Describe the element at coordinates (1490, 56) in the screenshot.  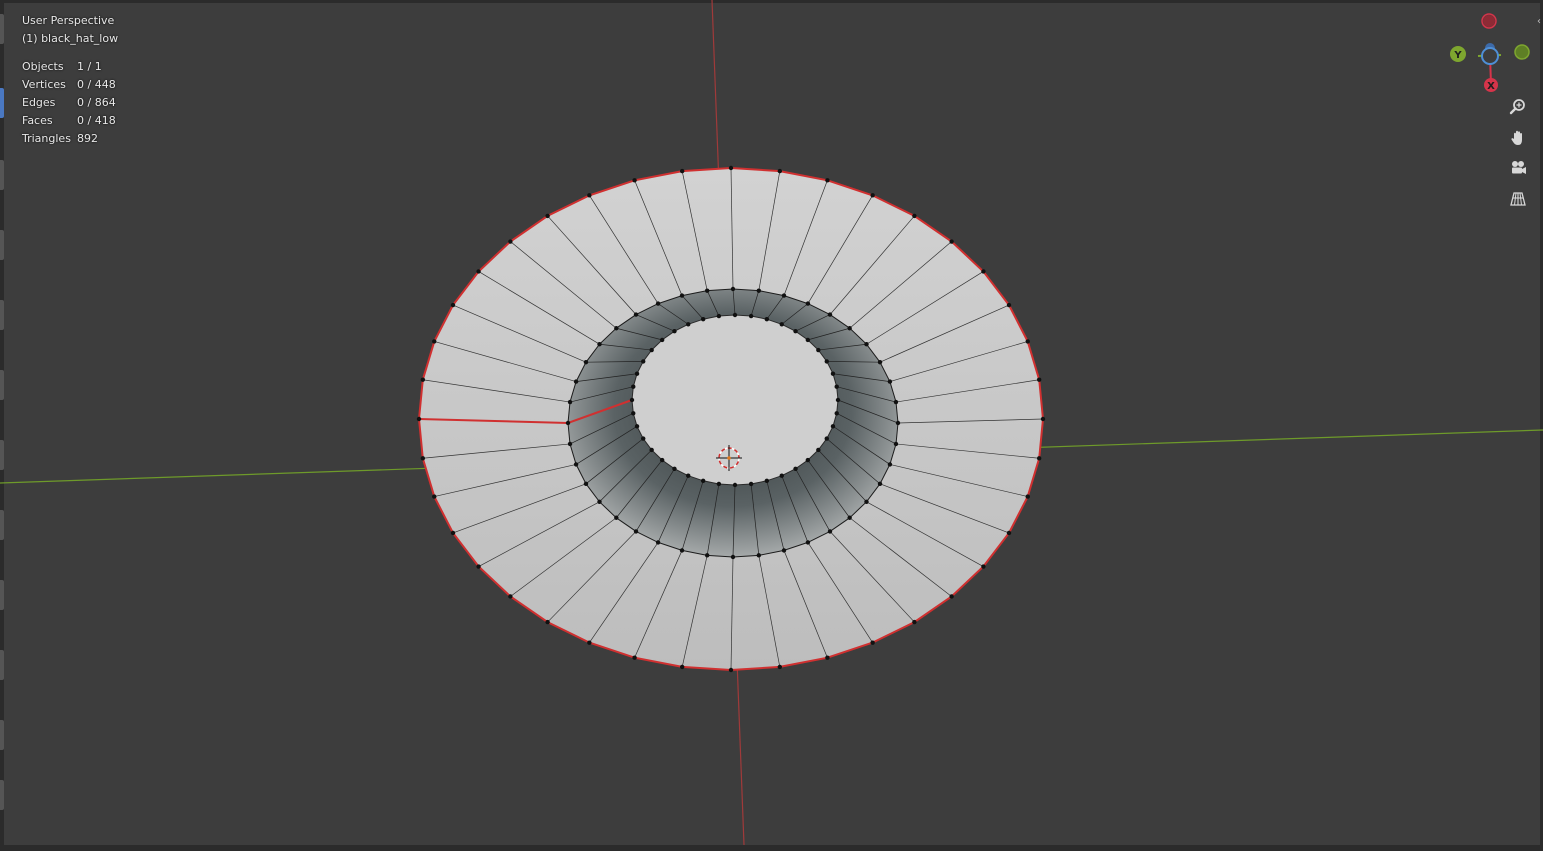
I see `gizmo-z-dot` at that location.